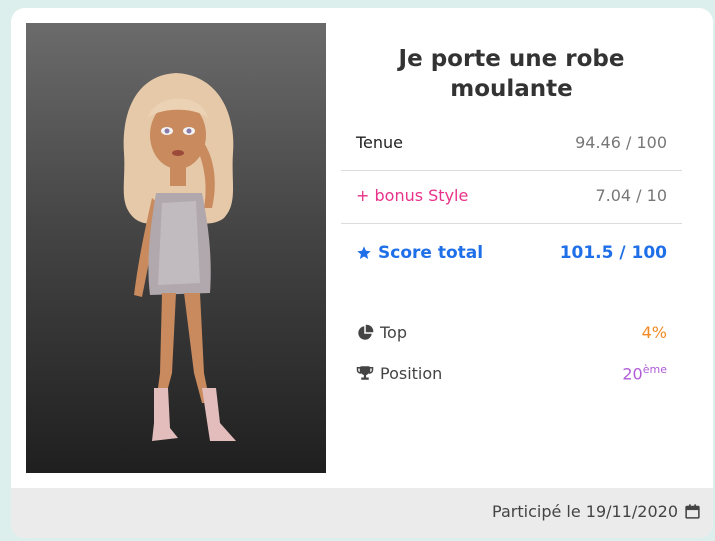 The width and height of the screenshot is (715, 541). I want to click on total-label: Score total, so click(431, 253).